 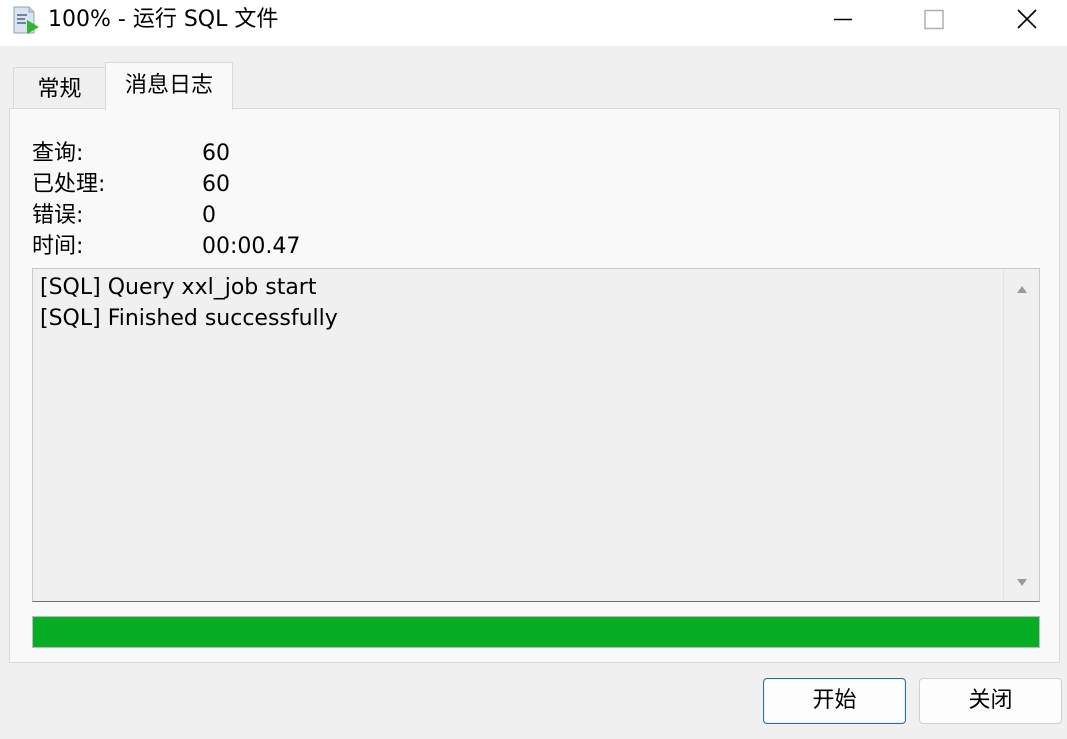 What do you see at coordinates (1022, 583) in the screenshot?
I see `scroll-down-arrow-icon` at bounding box center [1022, 583].